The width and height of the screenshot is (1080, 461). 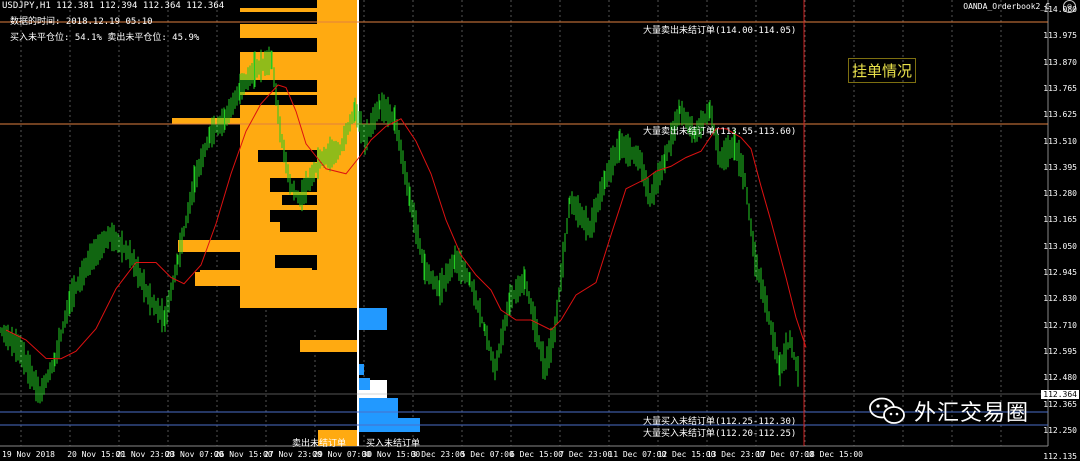 I want to click on indicator-name: OANDA_Orderbook2_C, so click(x=1006, y=6).